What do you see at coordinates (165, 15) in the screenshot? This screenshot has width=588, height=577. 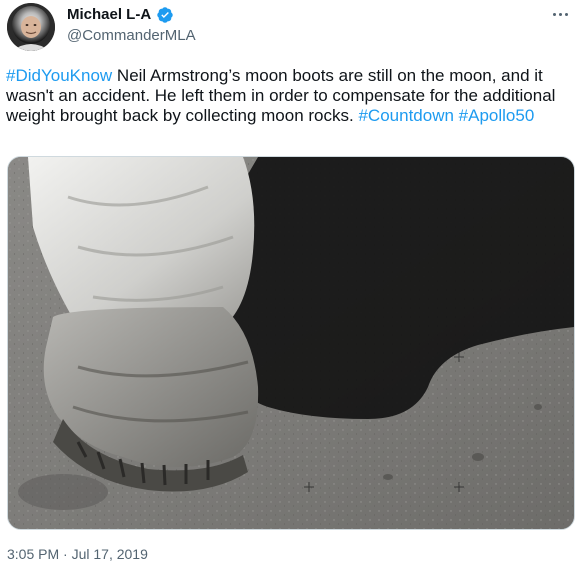 I see `verified-badge-icon` at bounding box center [165, 15].